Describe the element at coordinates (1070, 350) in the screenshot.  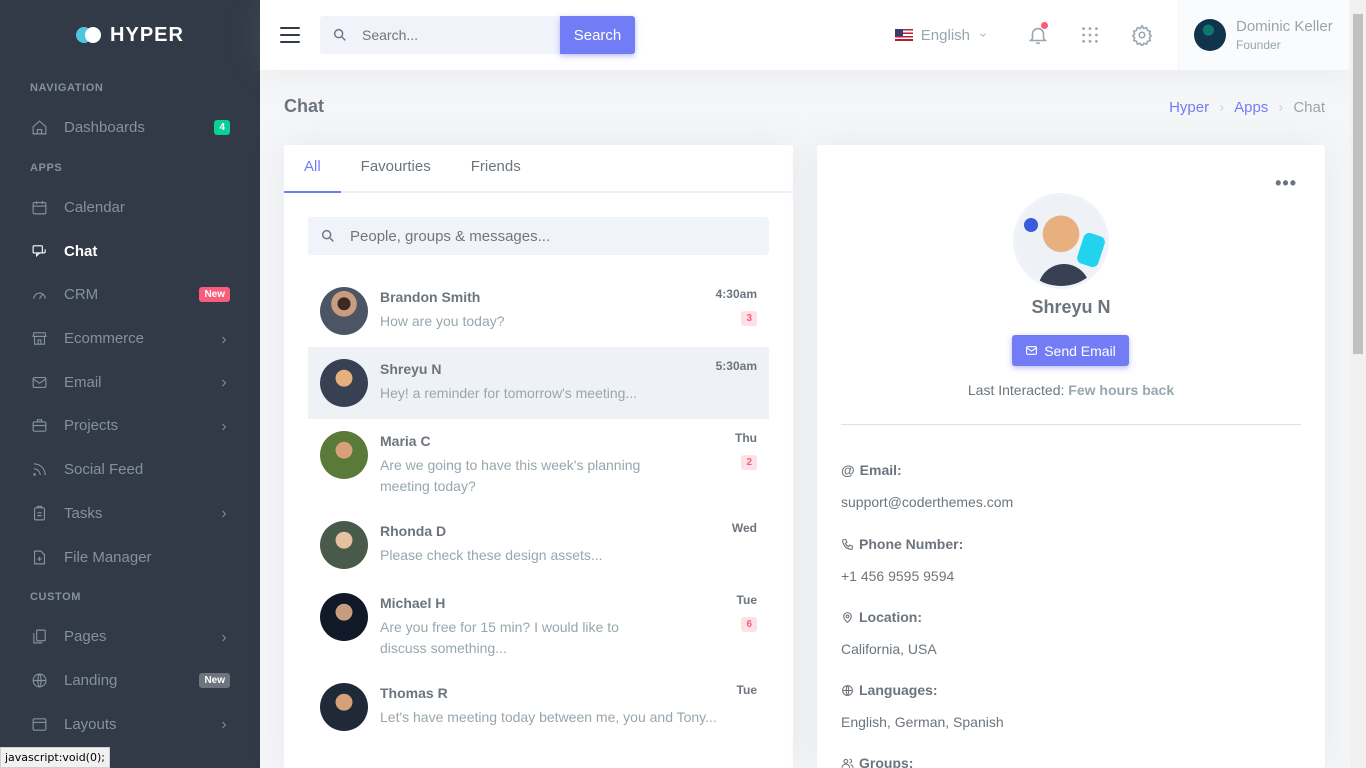
I see `send-email-button: Send Email` at that location.